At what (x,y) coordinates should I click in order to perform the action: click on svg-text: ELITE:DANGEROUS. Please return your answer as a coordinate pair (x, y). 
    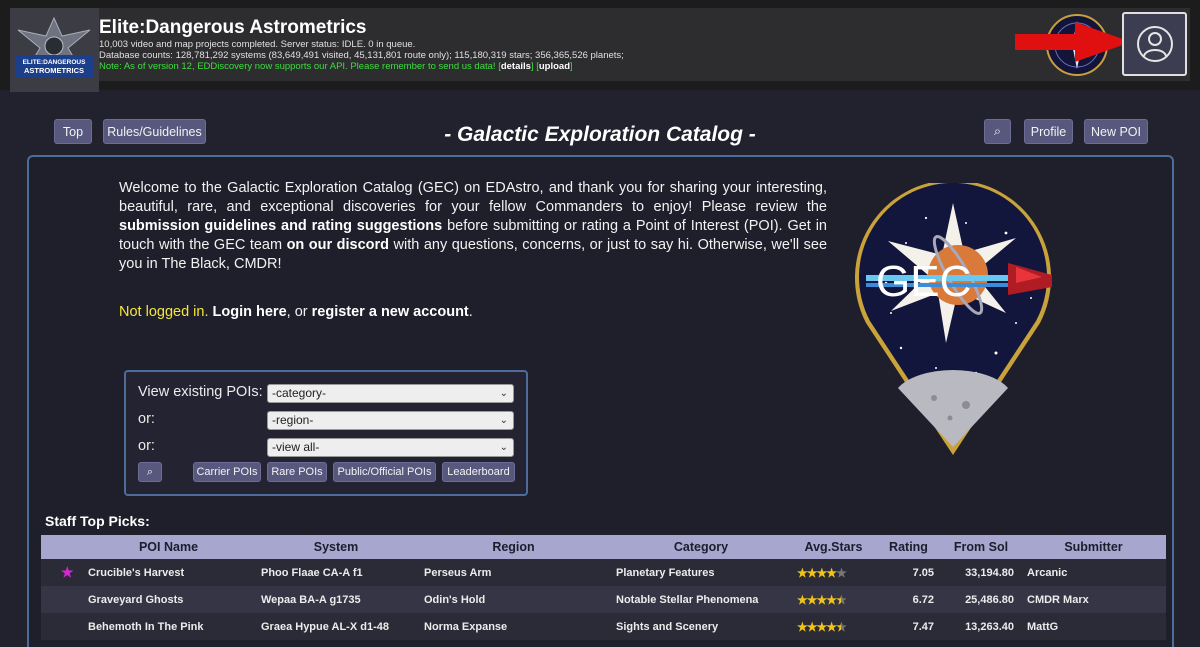
    Looking at the image, I should click on (55, 62).